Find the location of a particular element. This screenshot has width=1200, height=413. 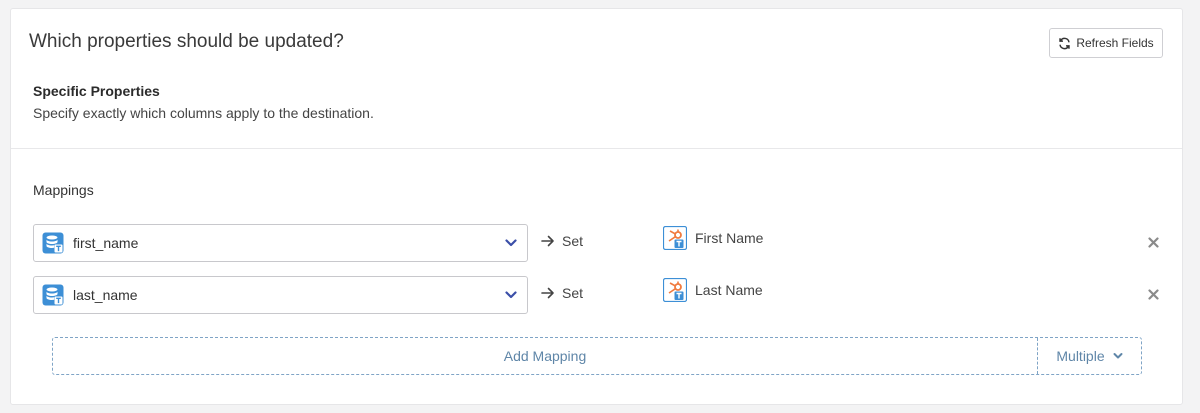

multiple-dropdown-button: Multiple is located at coordinates (1089, 356).